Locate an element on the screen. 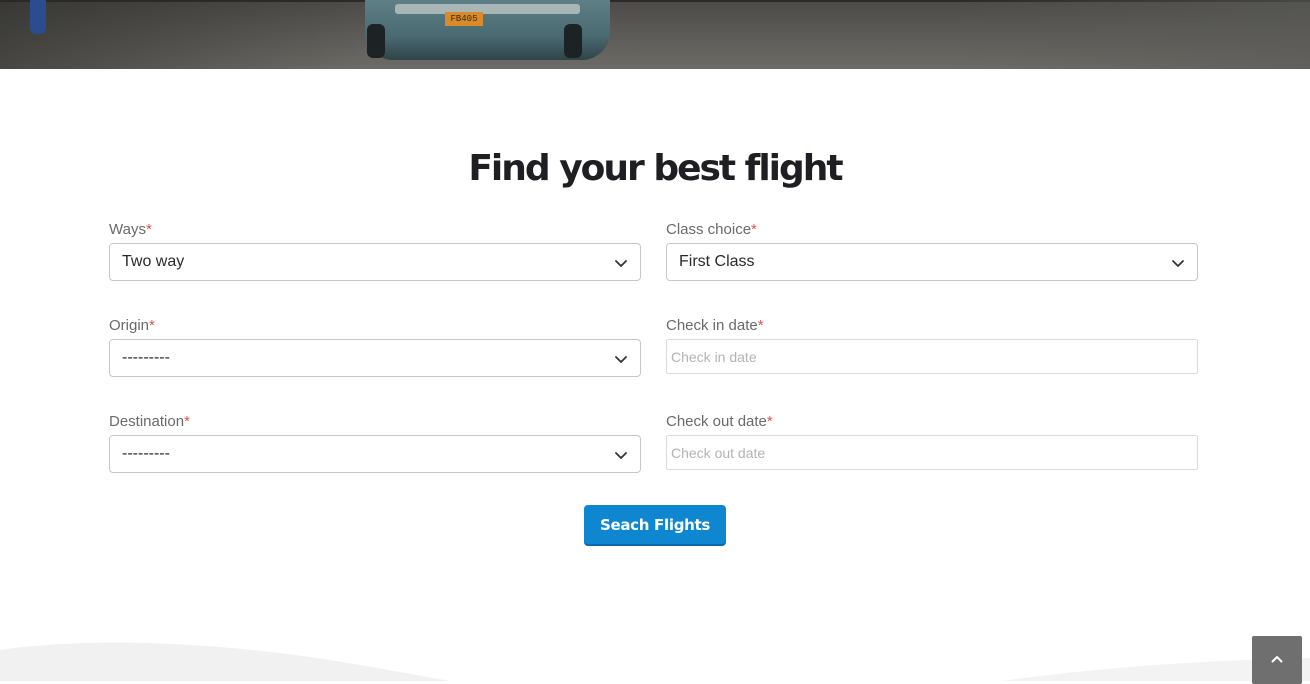  ways-field: Ways* Two way is located at coordinates (375, 250).